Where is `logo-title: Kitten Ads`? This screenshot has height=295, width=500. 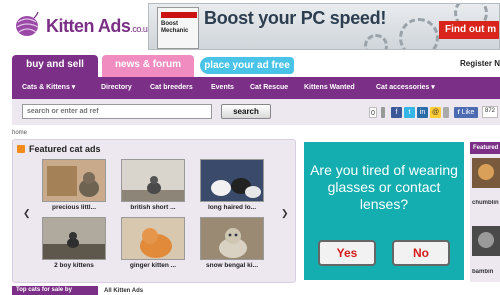 logo-title: Kitten Ads is located at coordinates (88, 26).